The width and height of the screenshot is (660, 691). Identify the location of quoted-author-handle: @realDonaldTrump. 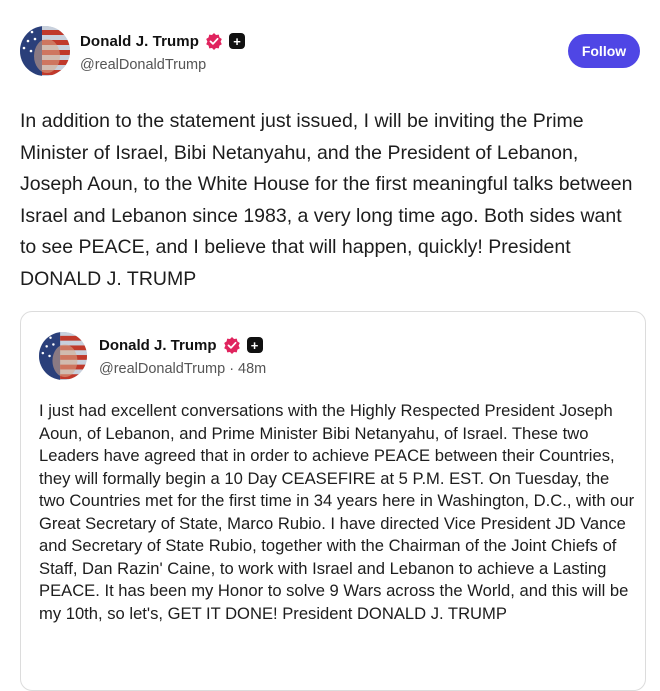
(162, 369).